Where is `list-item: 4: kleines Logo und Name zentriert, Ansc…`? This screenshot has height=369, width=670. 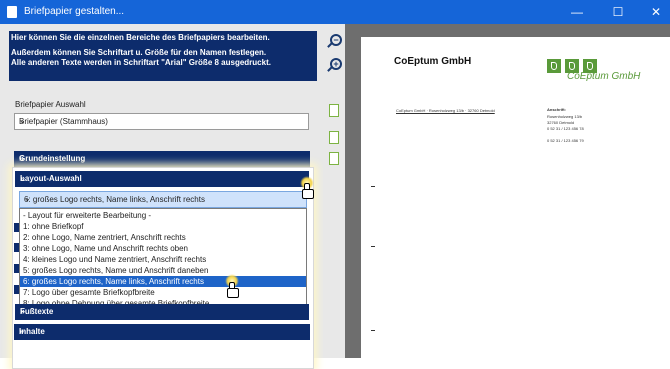 list-item: 4: kleines Logo und Name zentriert, Ansc… is located at coordinates (163, 259).